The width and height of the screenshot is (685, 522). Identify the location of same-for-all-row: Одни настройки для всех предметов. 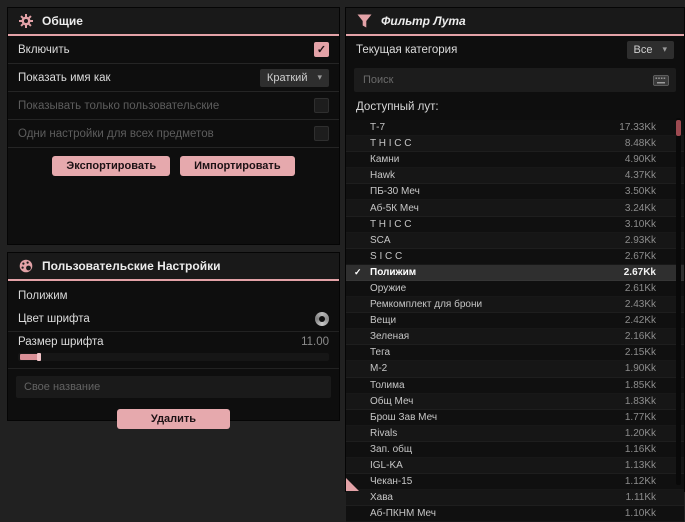
(173, 134).